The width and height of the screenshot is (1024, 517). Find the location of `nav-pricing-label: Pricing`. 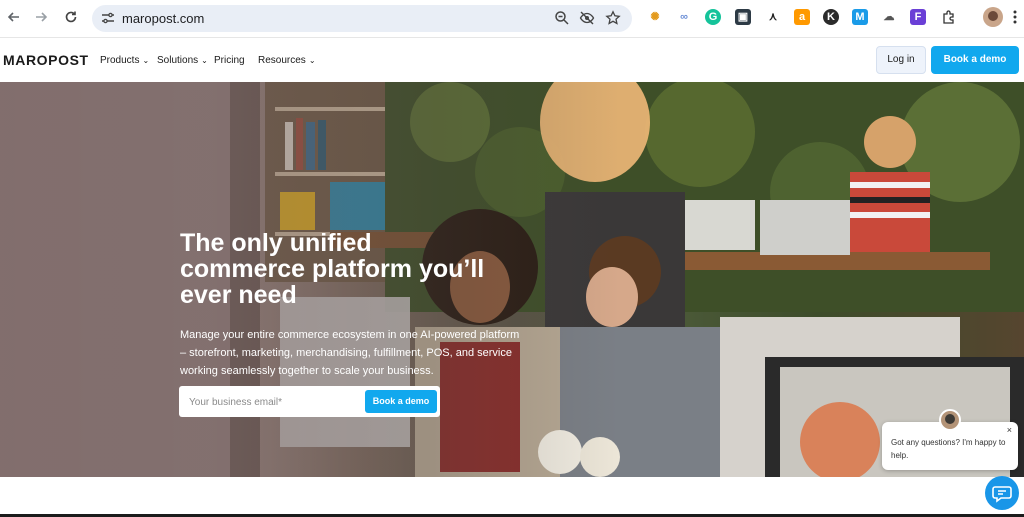

nav-pricing-label: Pricing is located at coordinates (229, 60).